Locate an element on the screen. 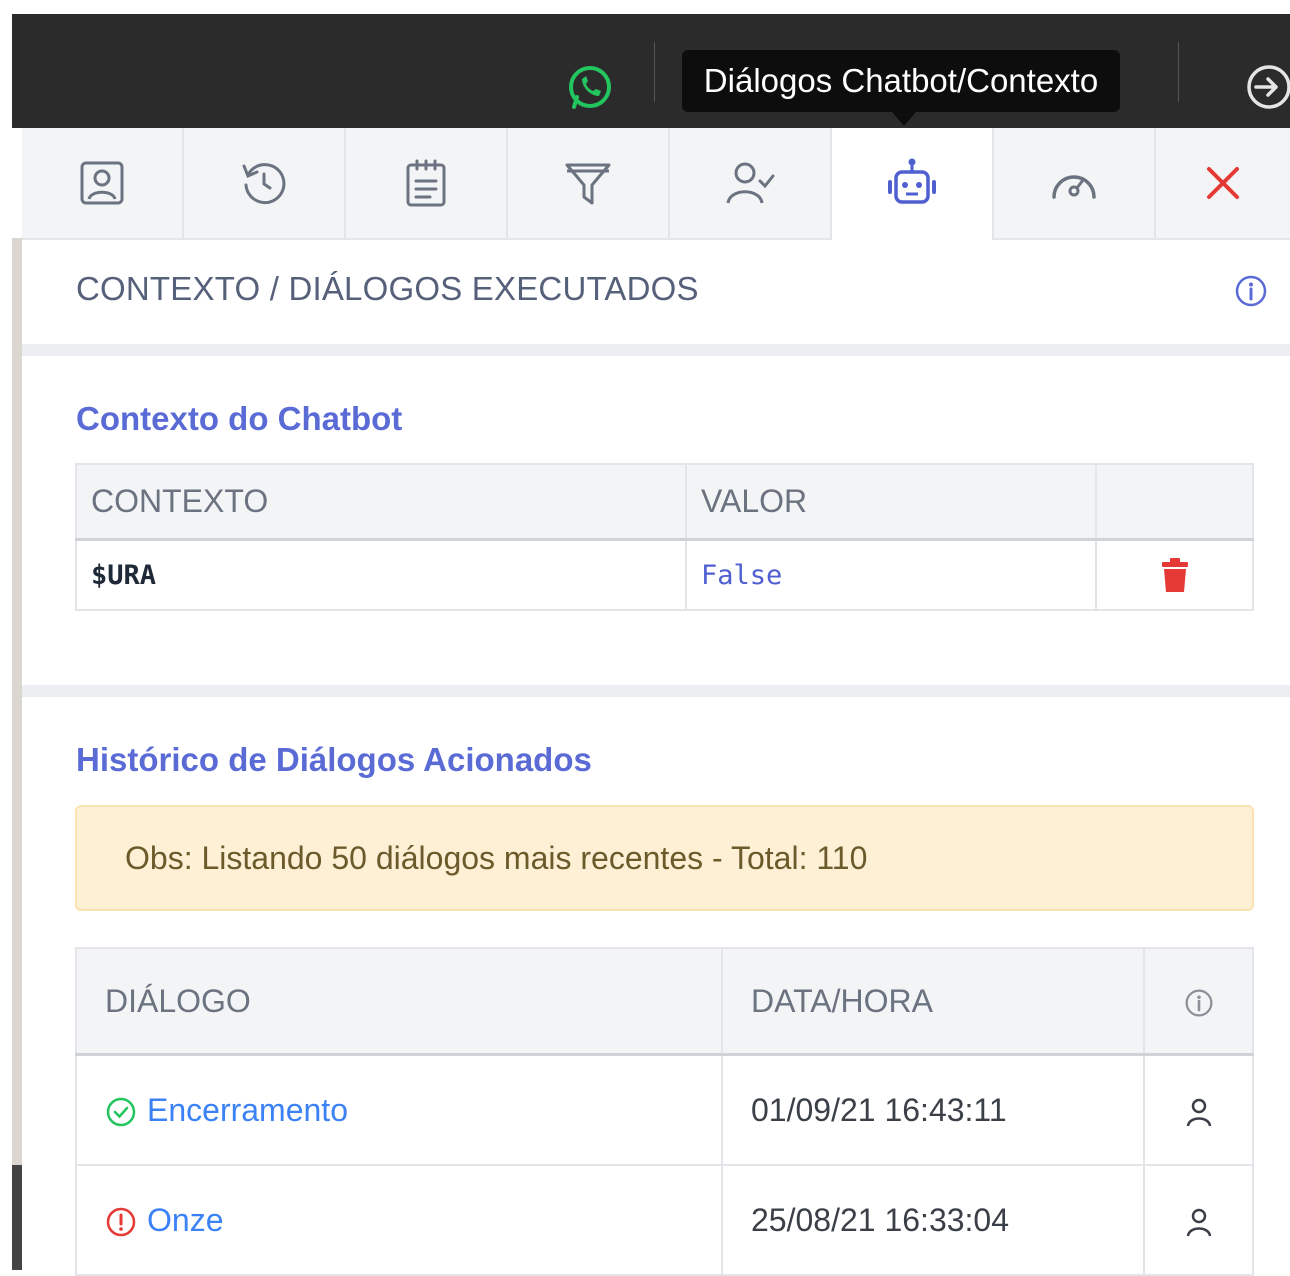 The height and width of the screenshot is (1276, 1290). tab-bar is located at coordinates (656, 184).